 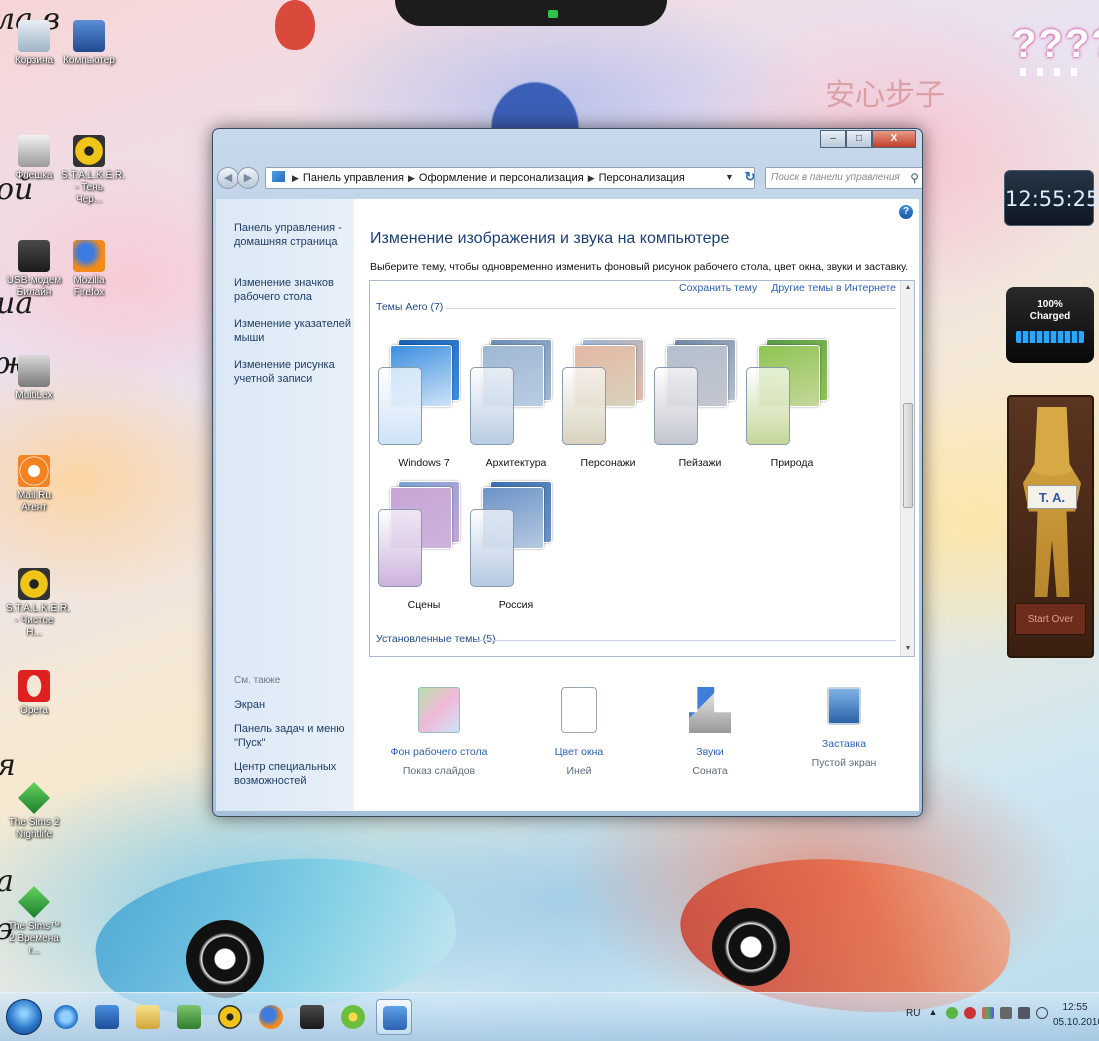 What do you see at coordinates (1050, 619) in the screenshot?
I see `start-over-button: Start Over` at bounding box center [1050, 619].